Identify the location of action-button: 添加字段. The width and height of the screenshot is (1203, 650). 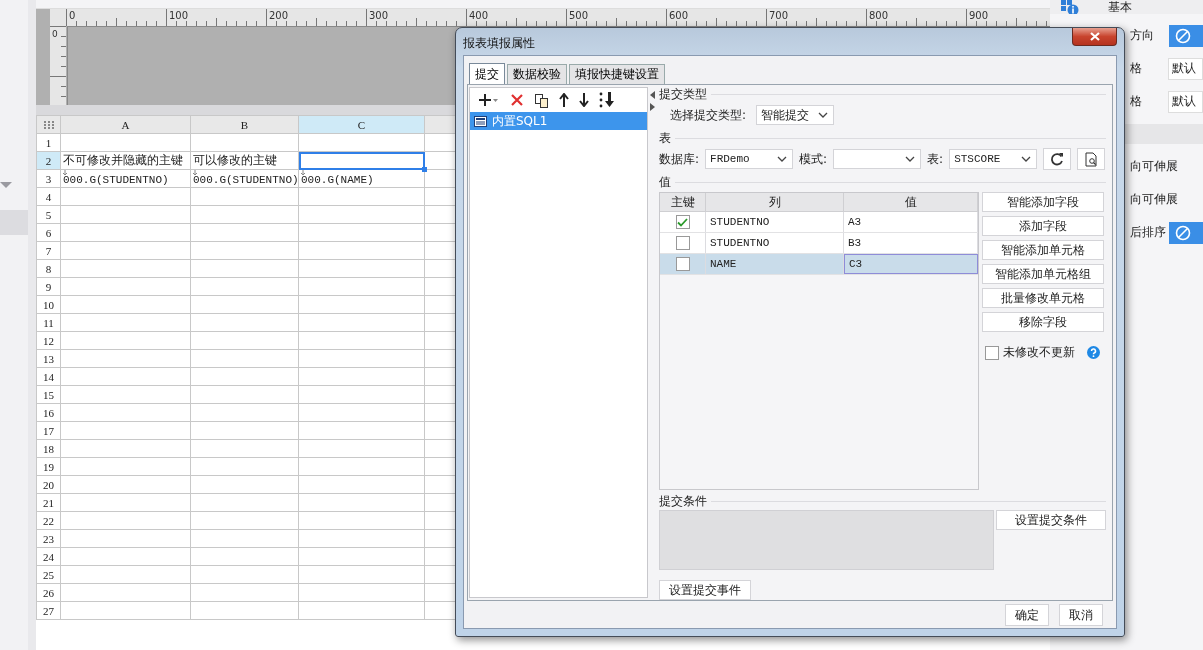
(1043, 226).